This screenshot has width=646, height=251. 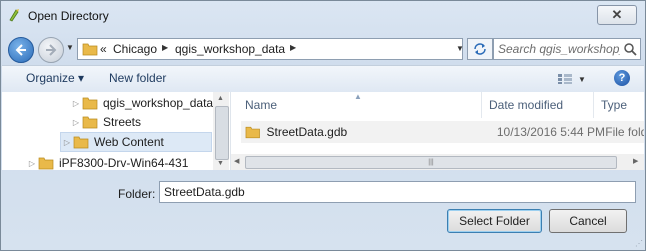 I want to click on view-options-button: ▼, so click(x=573, y=79).